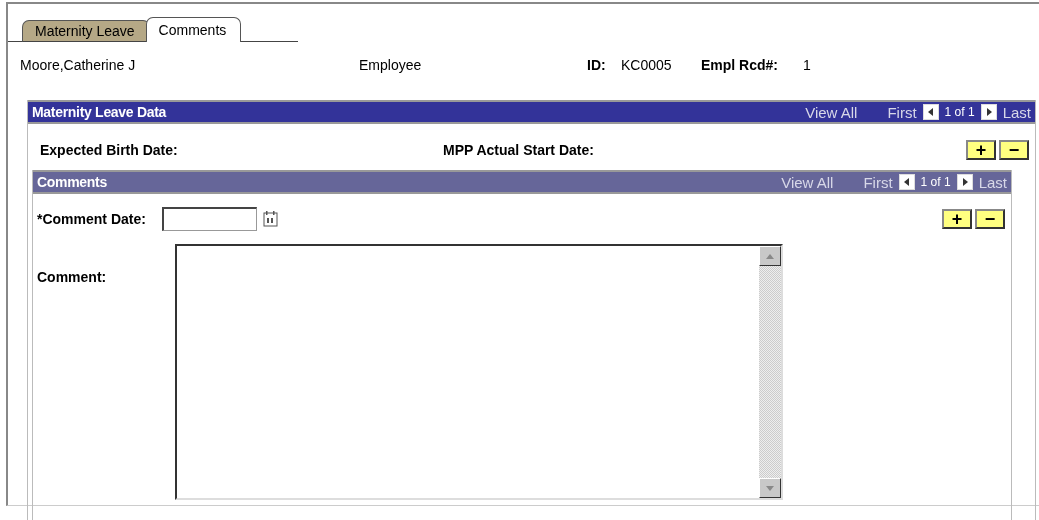 The height and width of the screenshot is (520, 1039). Describe the element at coordinates (72, 182) in the screenshot. I see `grid-title: Comments` at that location.